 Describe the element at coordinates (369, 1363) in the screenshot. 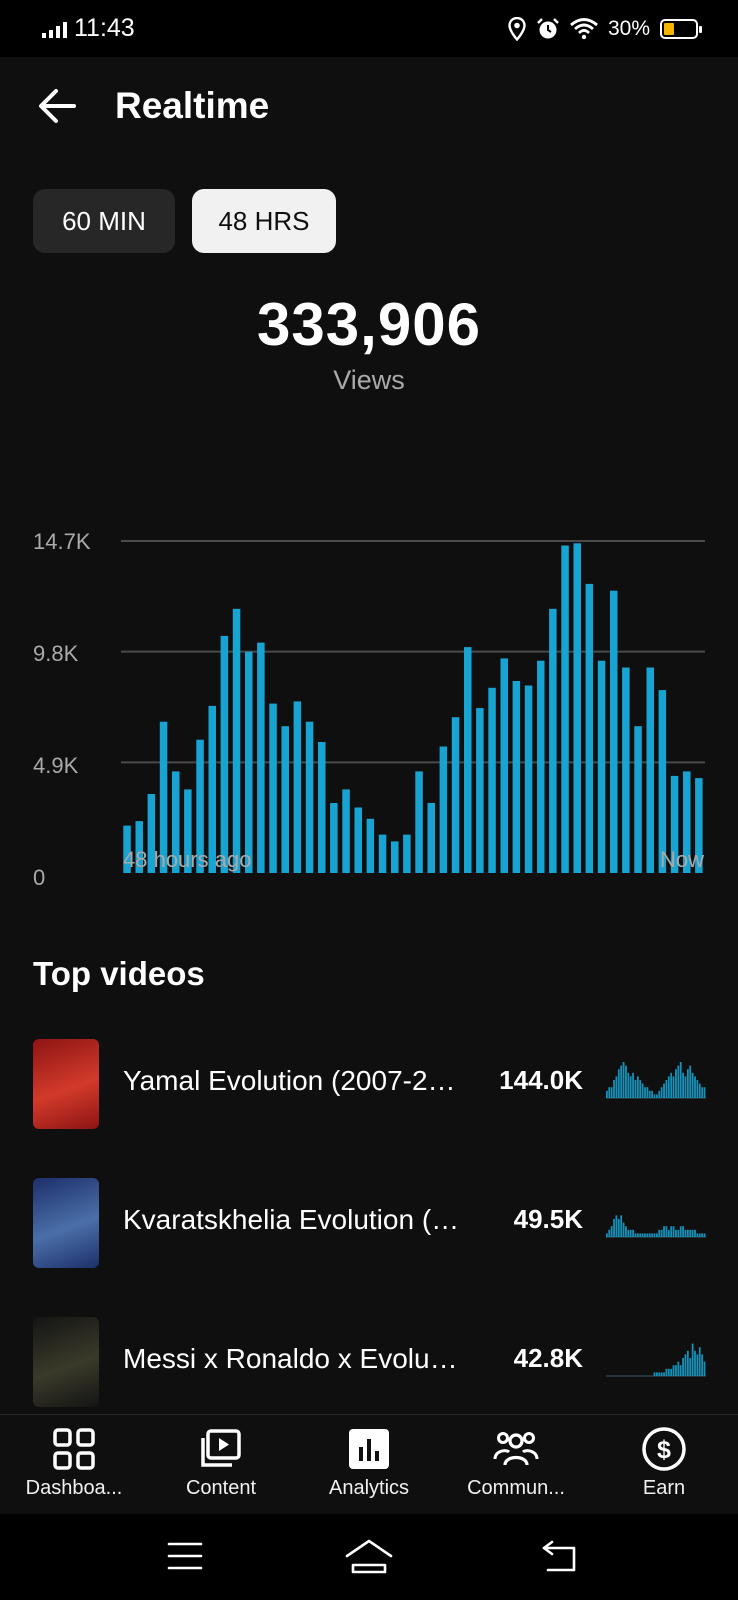

I see `top-video-row: Messi x Ronaldo x Evolution 42.8K` at that location.